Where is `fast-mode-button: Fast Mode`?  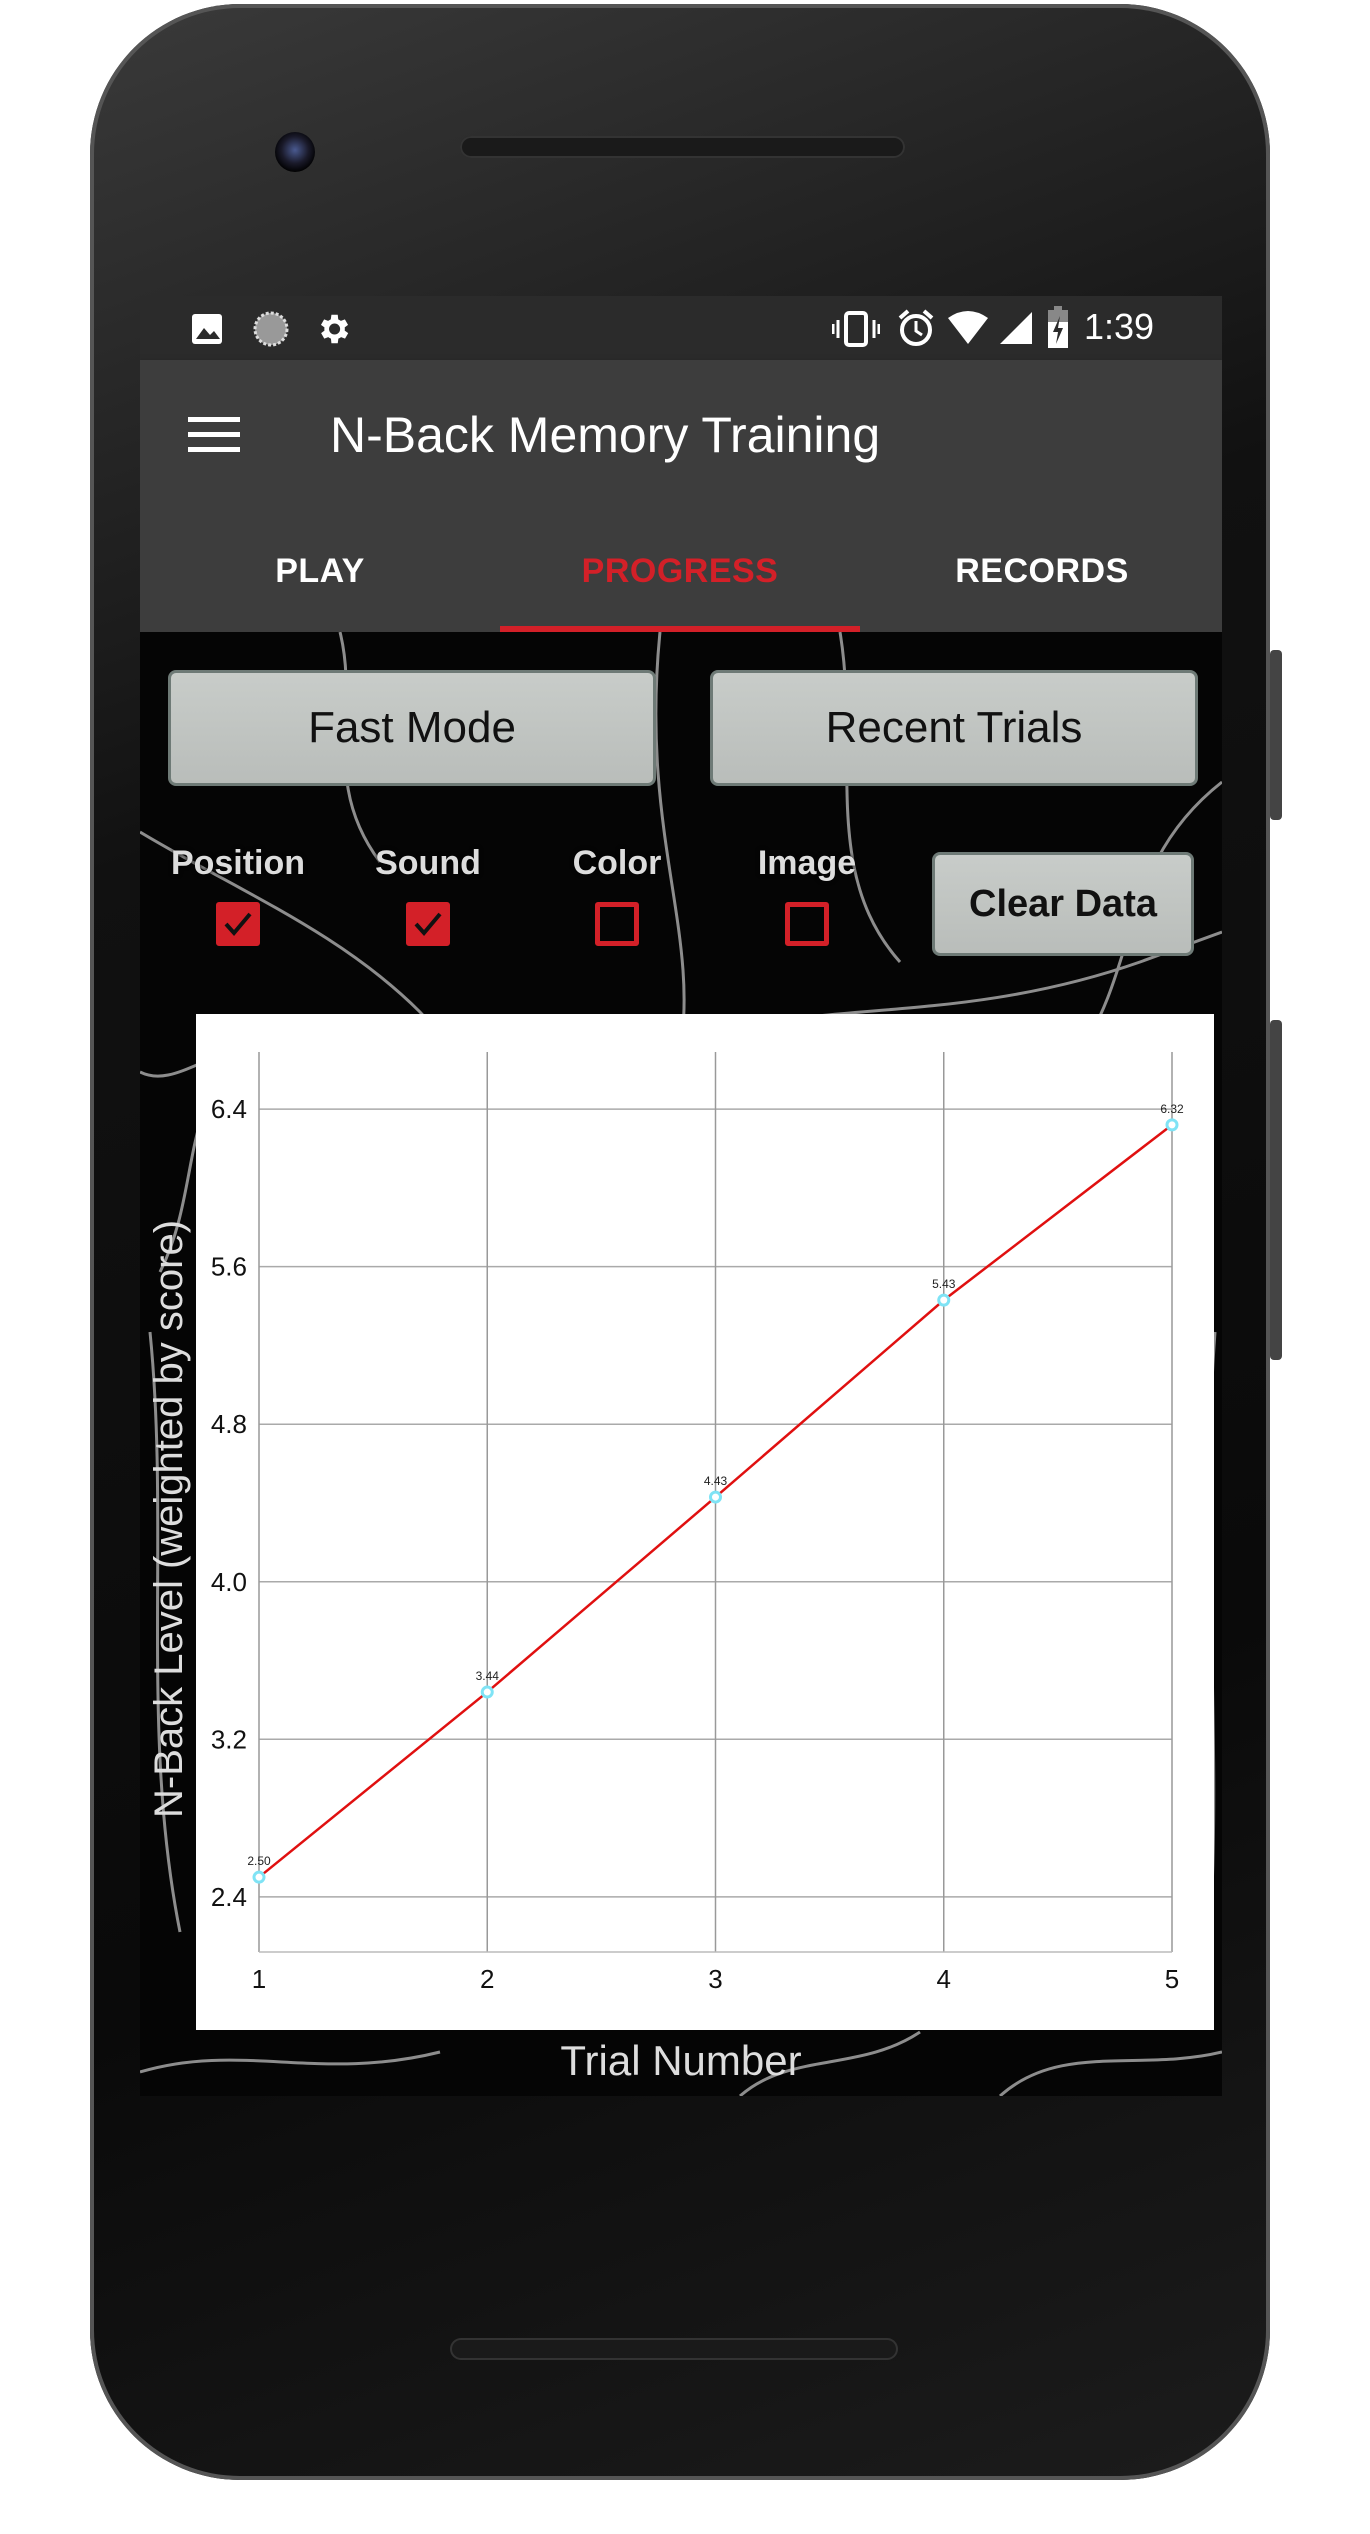 fast-mode-button: Fast Mode is located at coordinates (412, 728).